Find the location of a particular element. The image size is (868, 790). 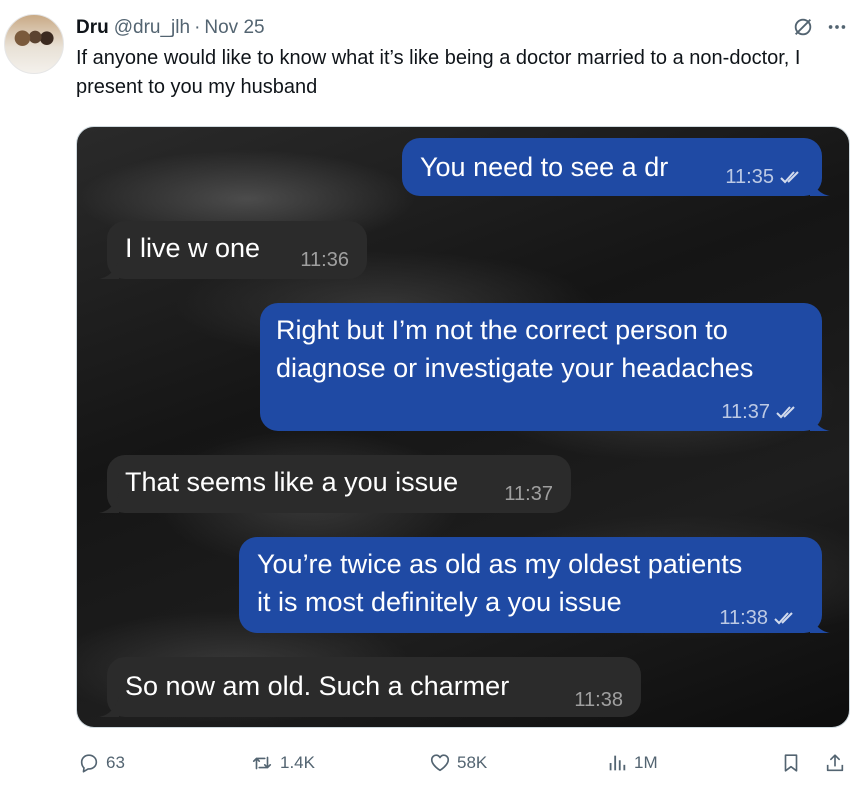

display-name: Dru is located at coordinates (92, 28).